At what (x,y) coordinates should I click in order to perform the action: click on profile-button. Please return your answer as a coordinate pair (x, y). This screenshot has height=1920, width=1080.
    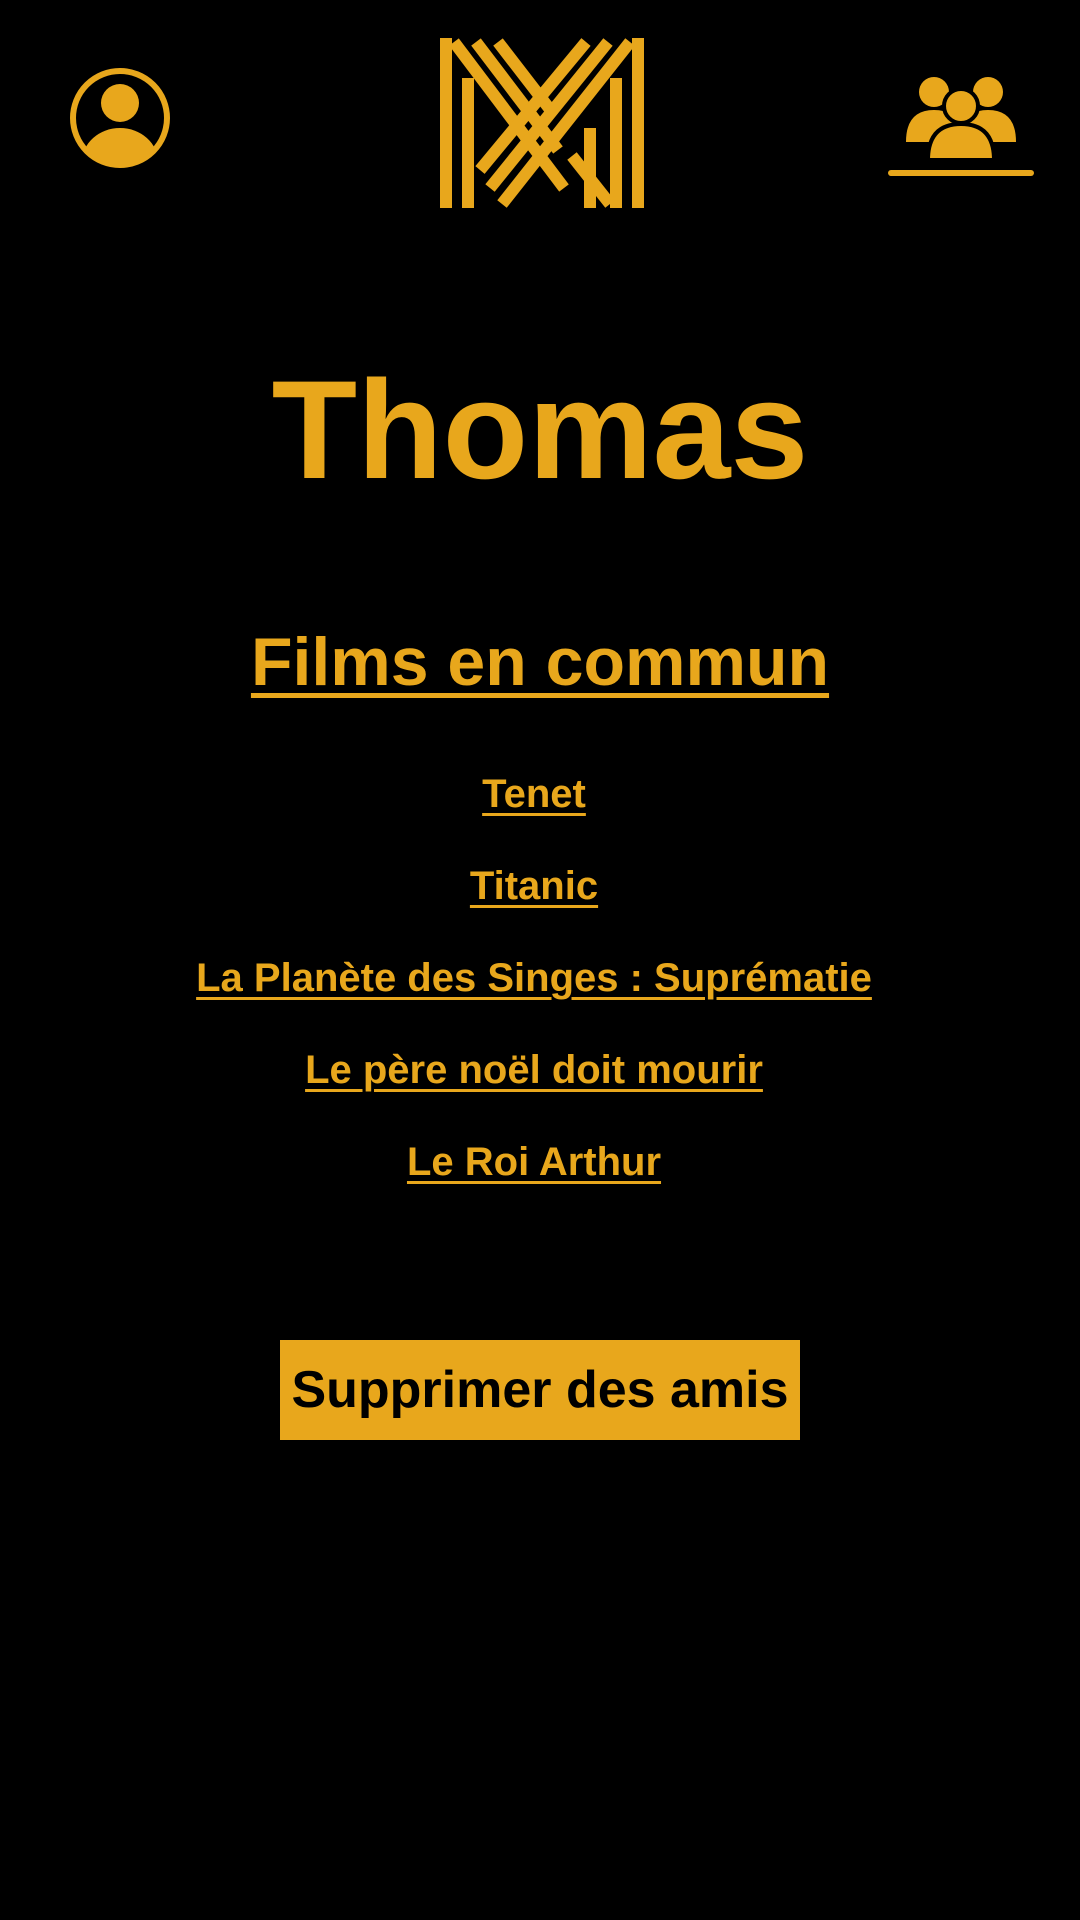
    Looking at the image, I should click on (120, 118).